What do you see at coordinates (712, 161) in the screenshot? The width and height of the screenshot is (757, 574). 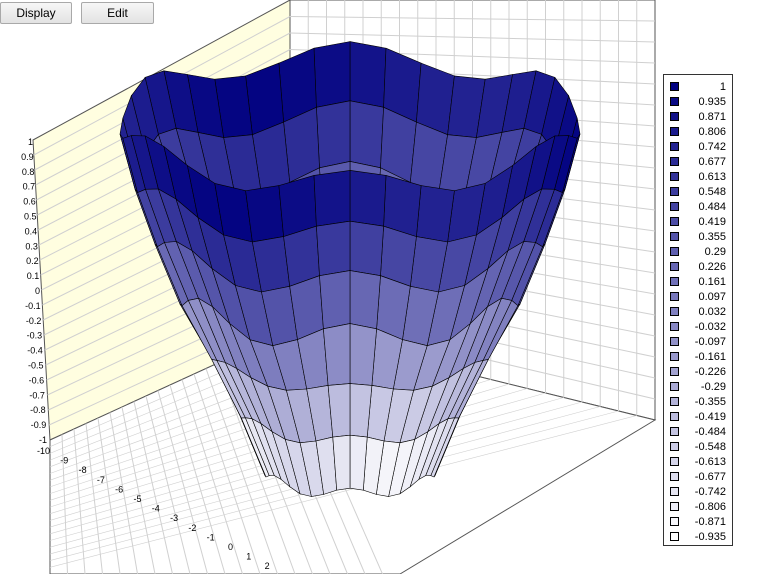 I see `legend-label: 0.677` at bounding box center [712, 161].